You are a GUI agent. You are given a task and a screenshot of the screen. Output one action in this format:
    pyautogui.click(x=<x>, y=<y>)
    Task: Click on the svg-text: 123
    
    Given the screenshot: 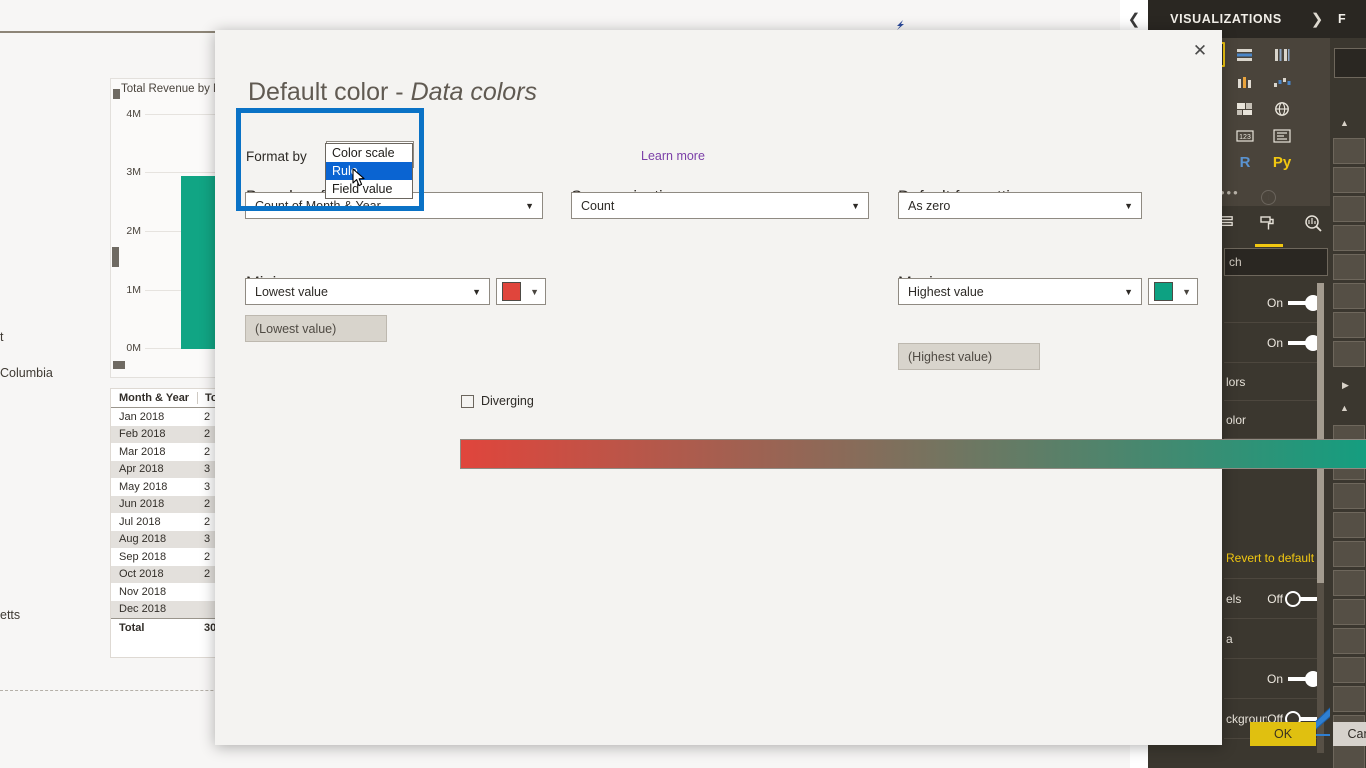 What is the action you would take?
    pyautogui.click(x=1245, y=137)
    